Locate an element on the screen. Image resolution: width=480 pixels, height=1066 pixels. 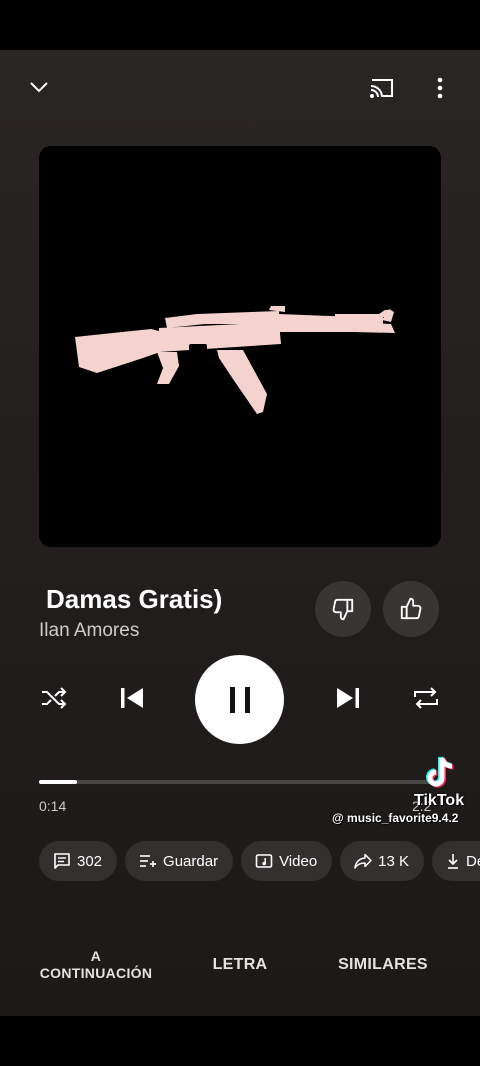
tab-lyrics: LETRA is located at coordinates (240, 965).